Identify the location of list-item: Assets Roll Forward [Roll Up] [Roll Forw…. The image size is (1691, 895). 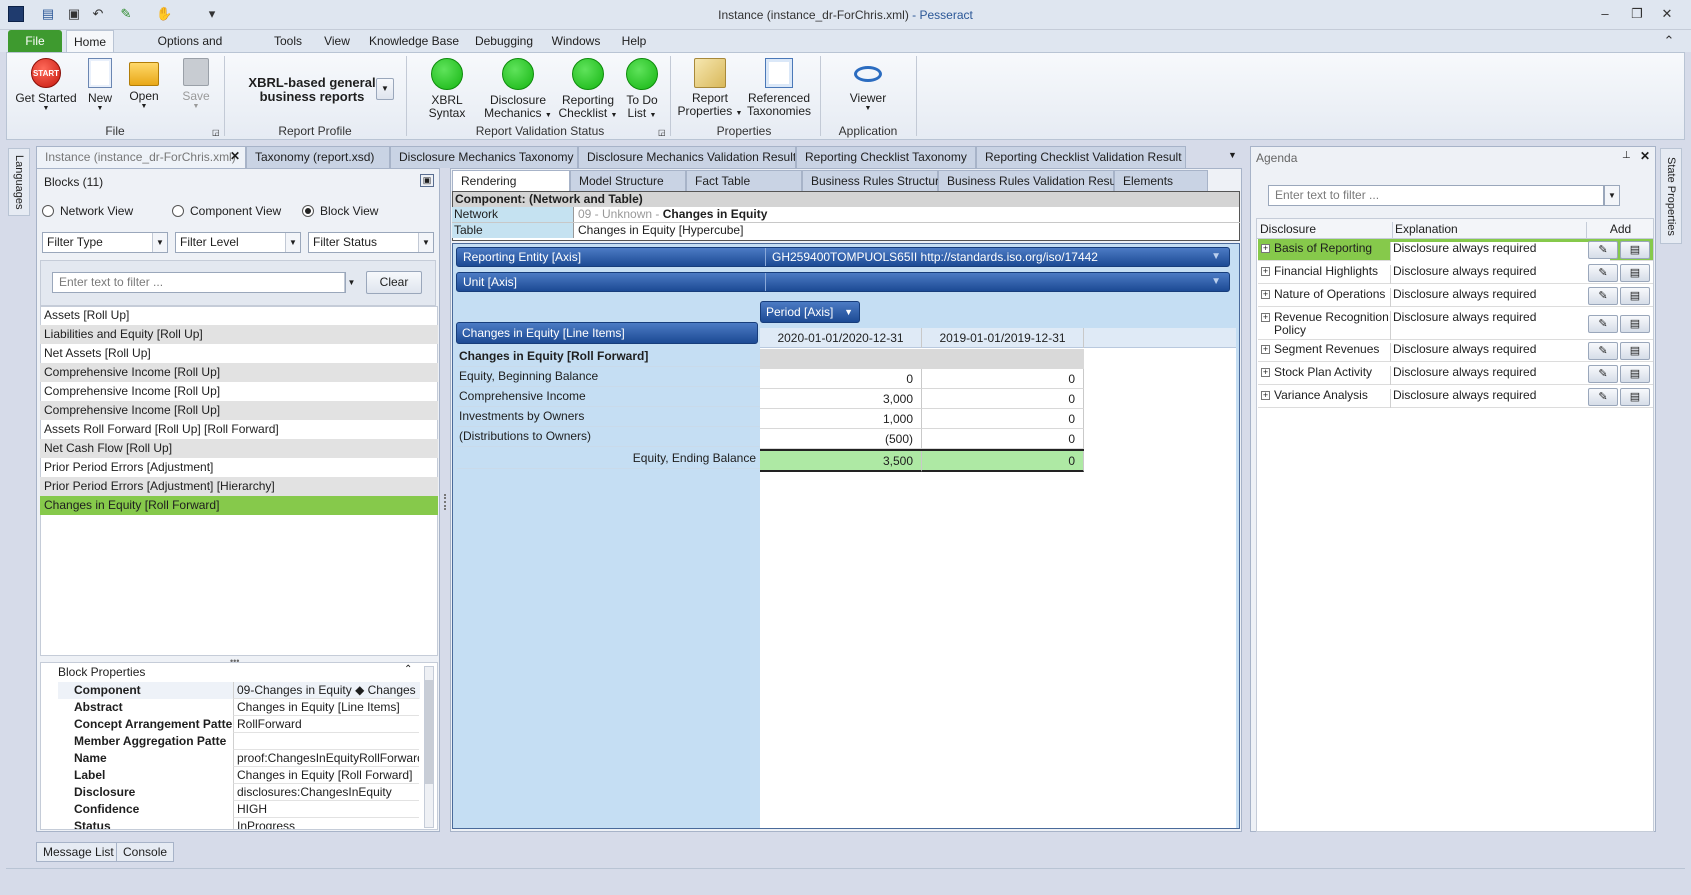
(239, 429).